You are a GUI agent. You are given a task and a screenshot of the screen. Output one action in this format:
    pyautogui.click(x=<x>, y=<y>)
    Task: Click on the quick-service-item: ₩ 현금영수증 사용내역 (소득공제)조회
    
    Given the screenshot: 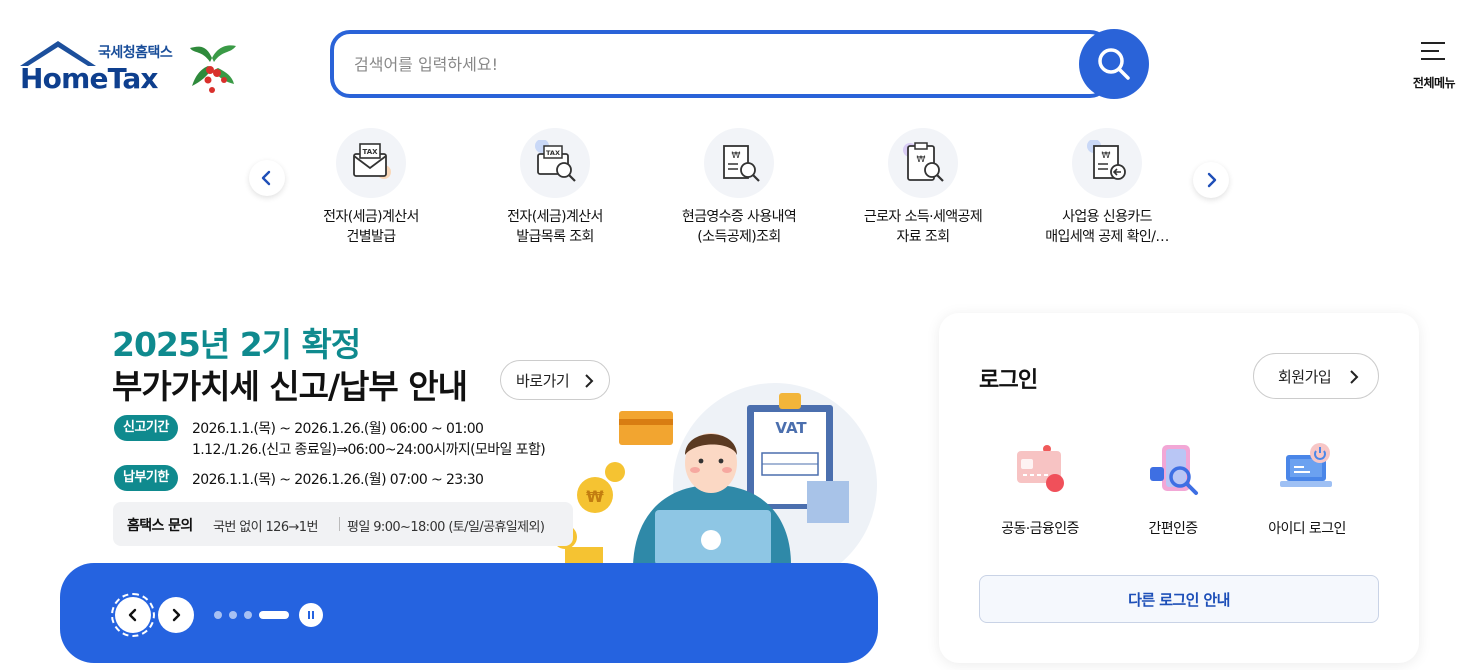 What is the action you would take?
    pyautogui.click(x=739, y=187)
    